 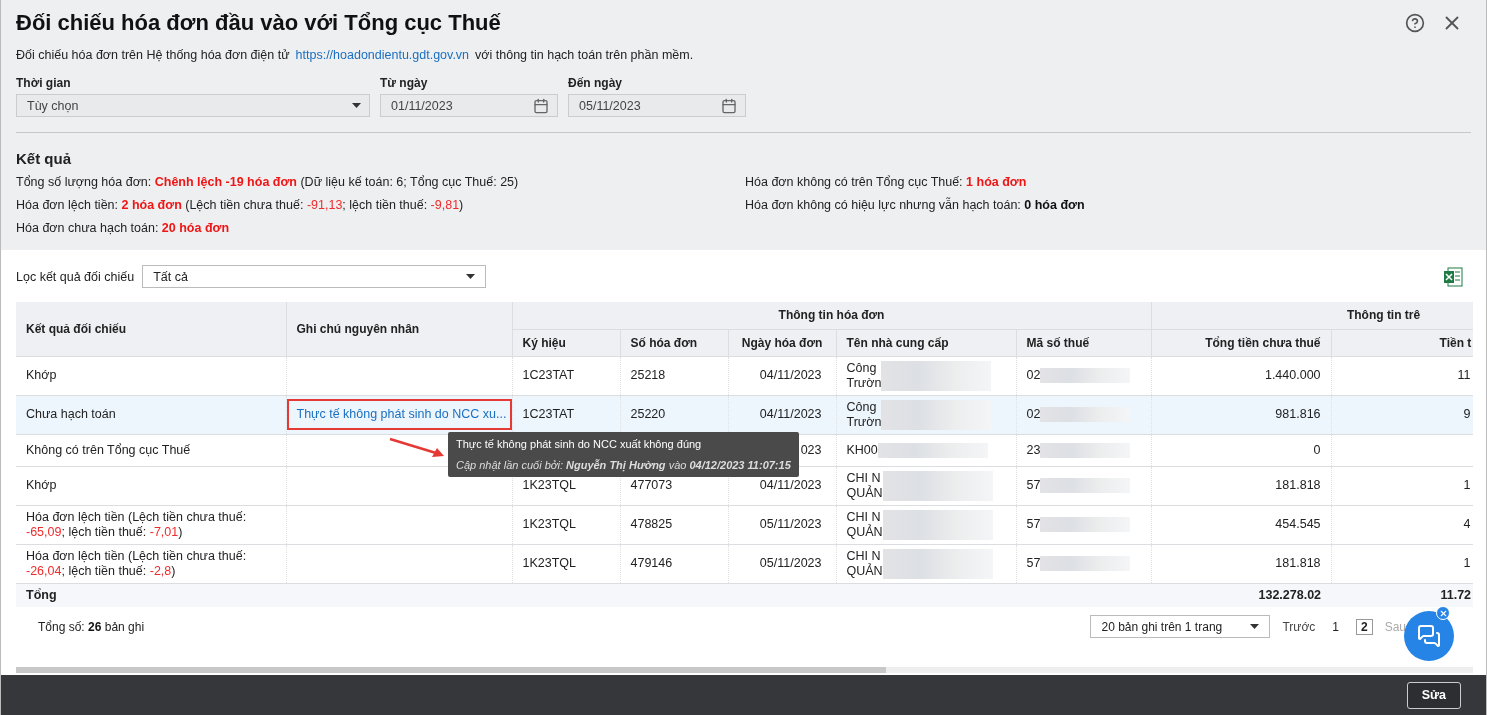 What do you see at coordinates (744, 375) in the screenshot?
I see `table-row: Khớp 1C23TAT 25218 04/11/2023 Công Trườn 02 1.440.000 11` at bounding box center [744, 375].